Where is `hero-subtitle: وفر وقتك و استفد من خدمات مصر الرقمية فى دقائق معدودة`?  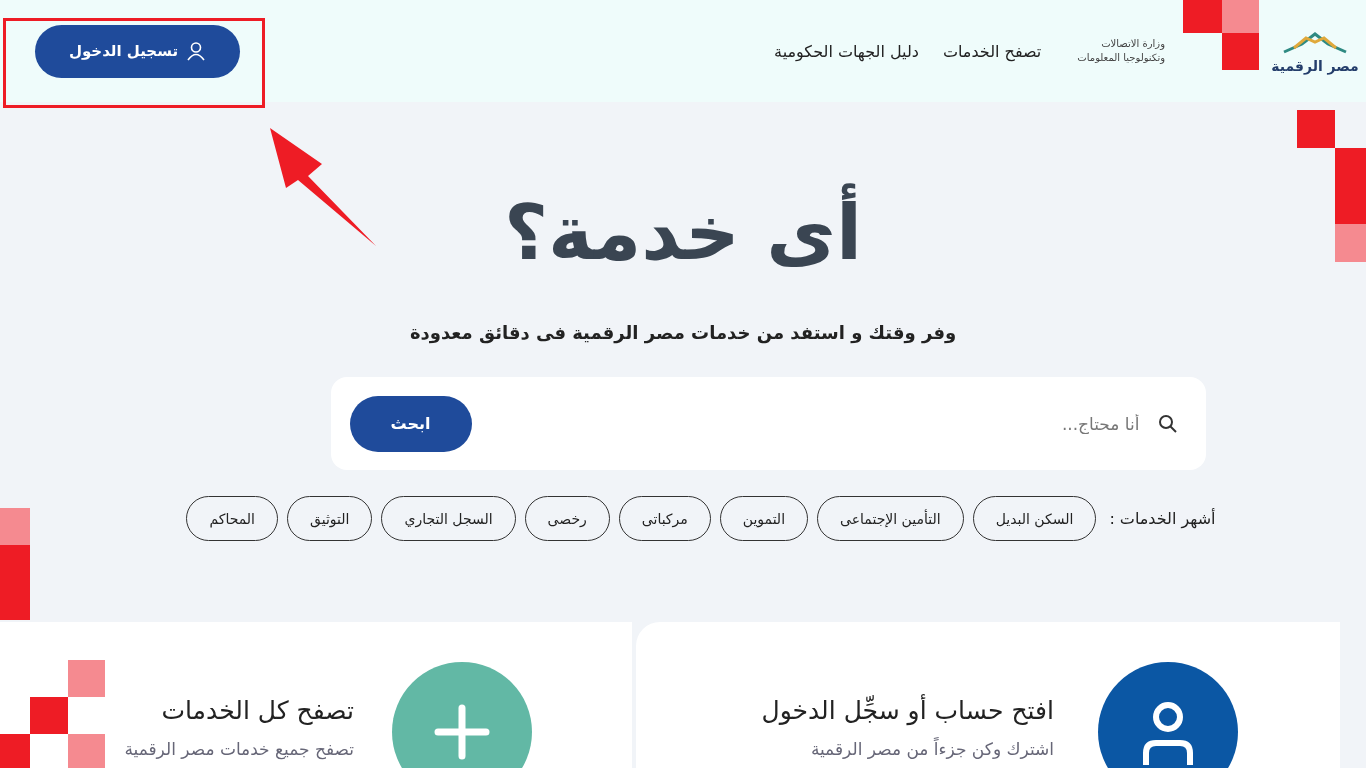
hero-subtitle: وفر وقتك و استفد من خدمات مصر الرقمية فى دقائق معدودة is located at coordinates (683, 333).